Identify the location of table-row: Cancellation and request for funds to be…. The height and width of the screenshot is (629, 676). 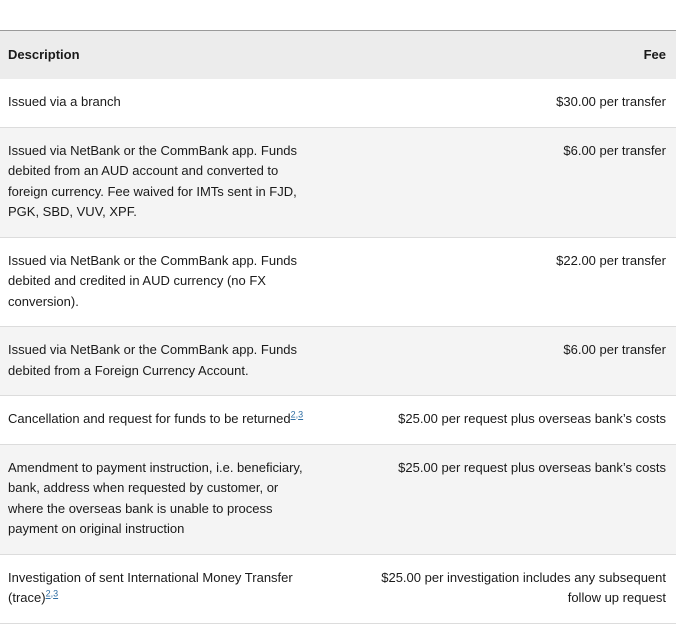
(338, 420).